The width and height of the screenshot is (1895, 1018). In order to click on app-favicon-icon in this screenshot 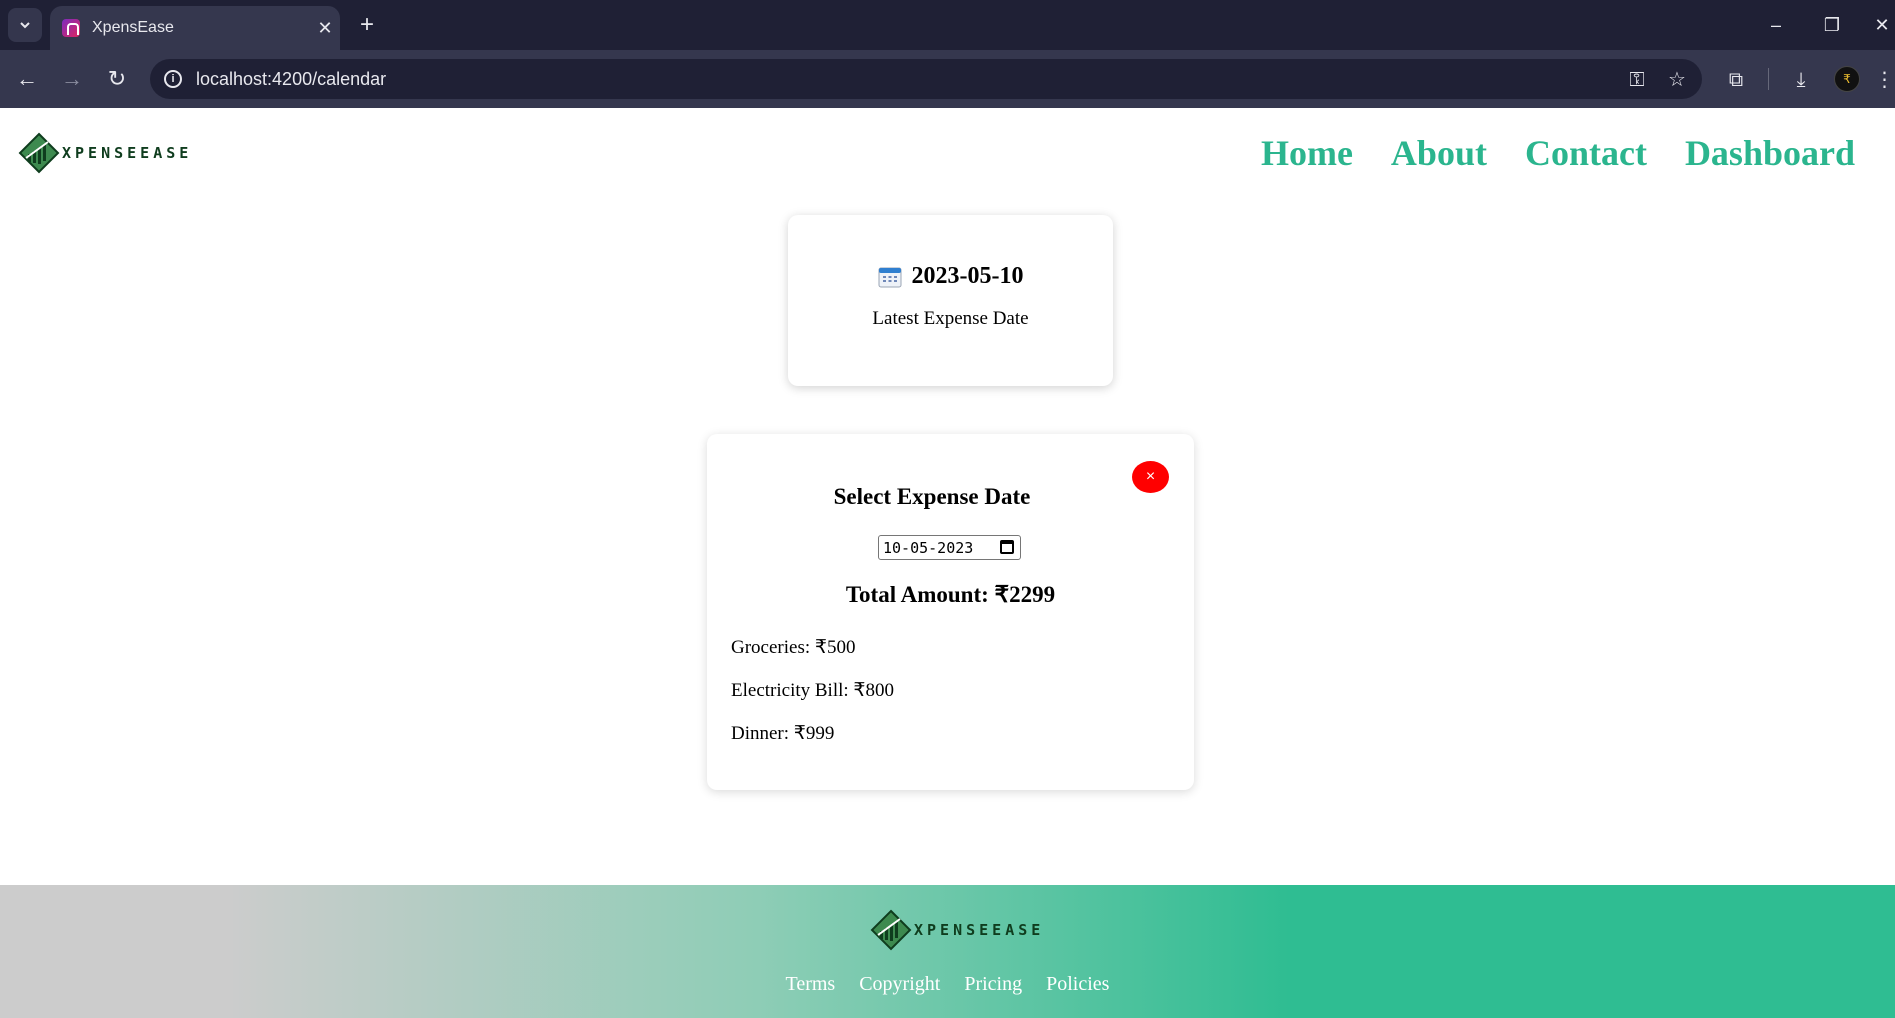, I will do `click(71, 28)`.